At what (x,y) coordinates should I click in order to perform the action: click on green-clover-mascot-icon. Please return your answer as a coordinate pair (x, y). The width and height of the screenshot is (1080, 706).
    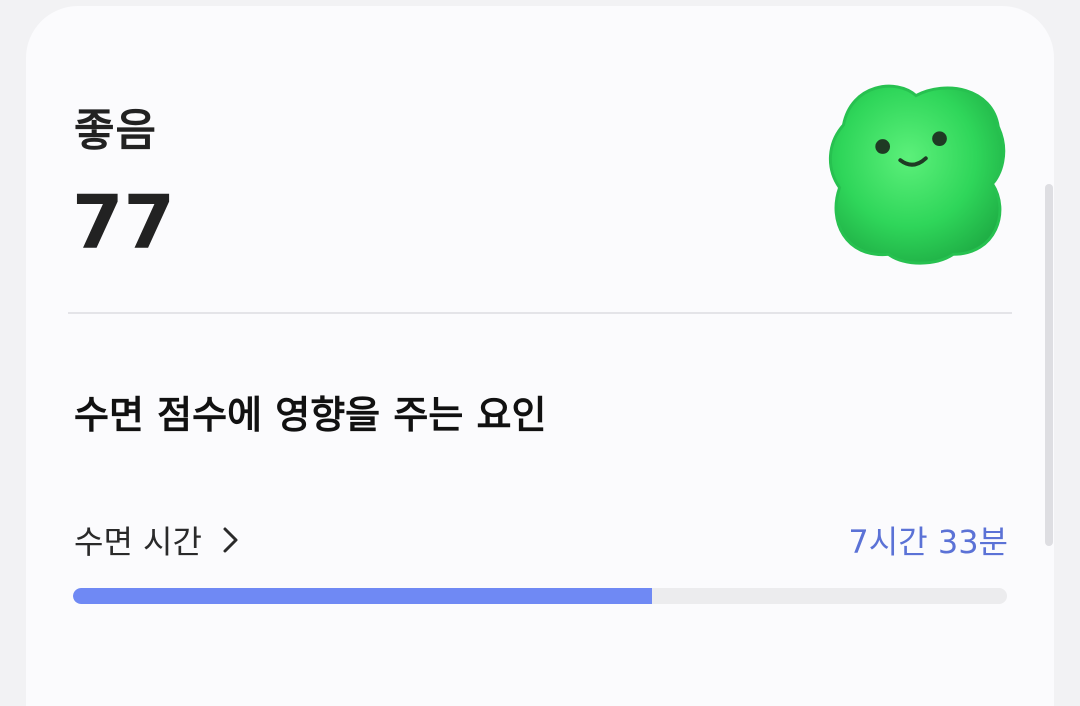
    Looking at the image, I should click on (917, 174).